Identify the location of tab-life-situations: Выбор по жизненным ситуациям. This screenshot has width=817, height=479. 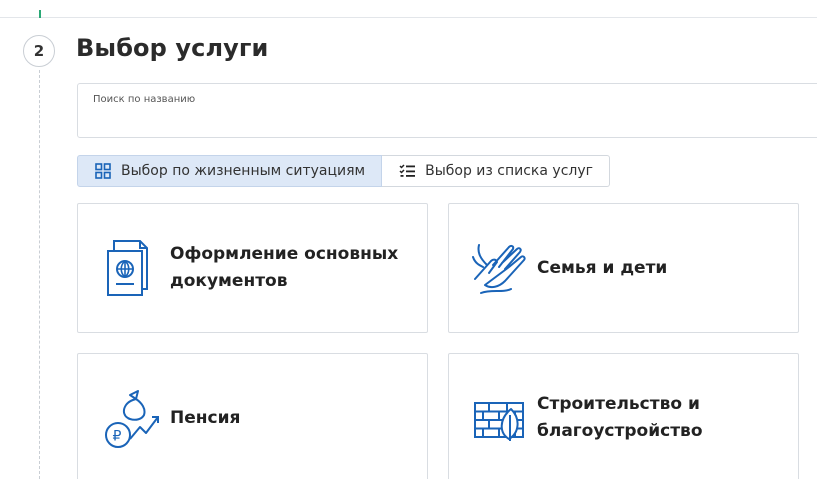
(230, 171).